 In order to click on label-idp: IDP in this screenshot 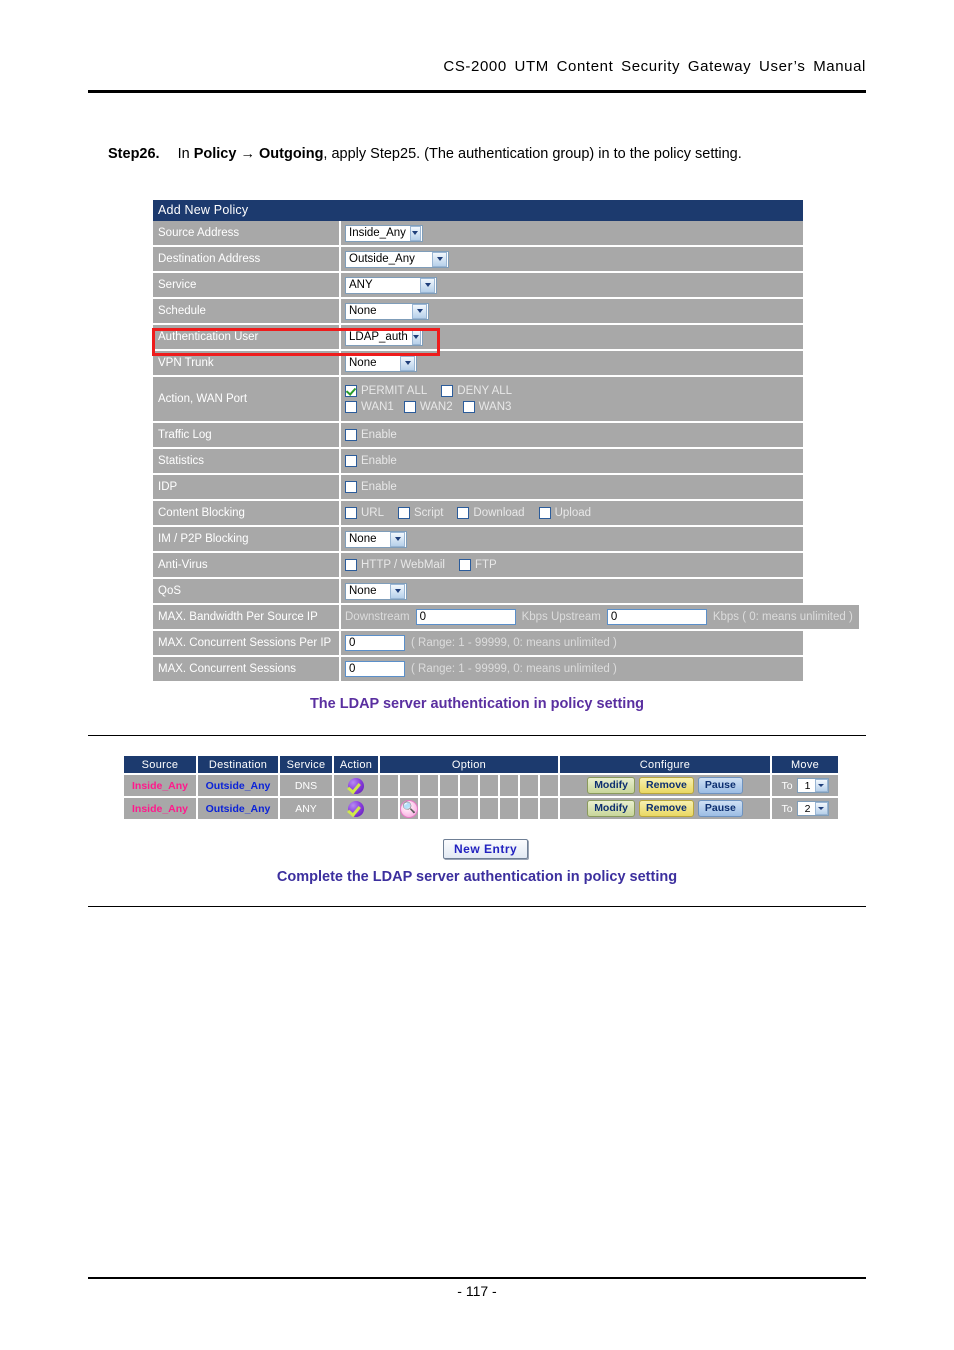, I will do `click(247, 488)`.